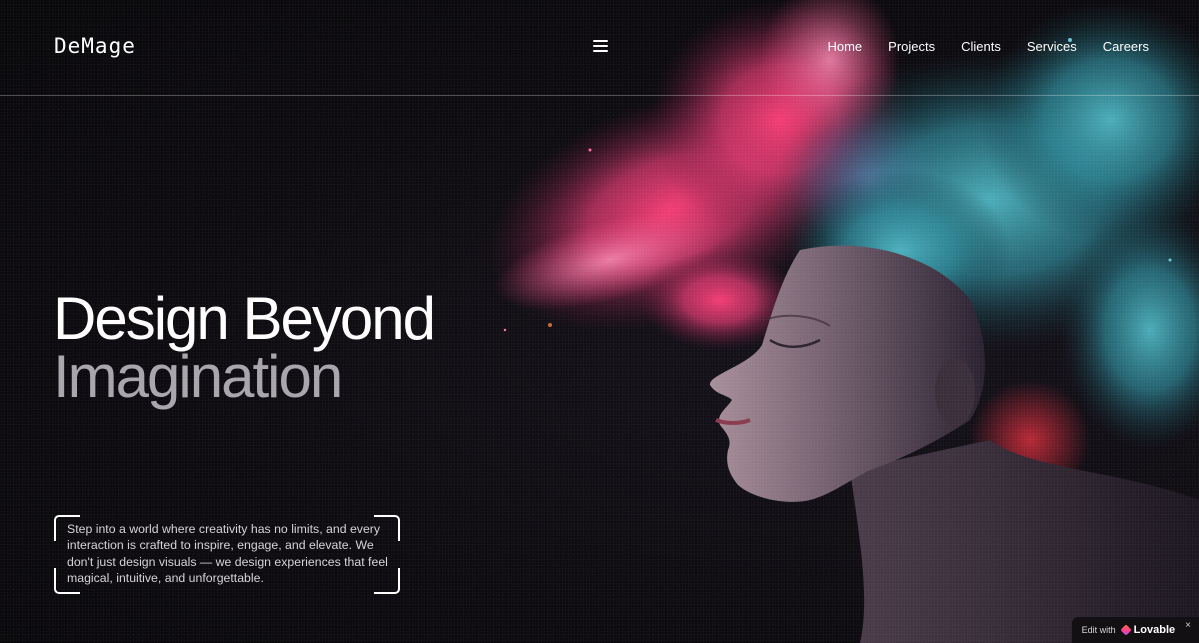 Image resolution: width=1199 pixels, height=643 pixels. I want to click on badge-prefix: Edit with, so click(1098, 630).